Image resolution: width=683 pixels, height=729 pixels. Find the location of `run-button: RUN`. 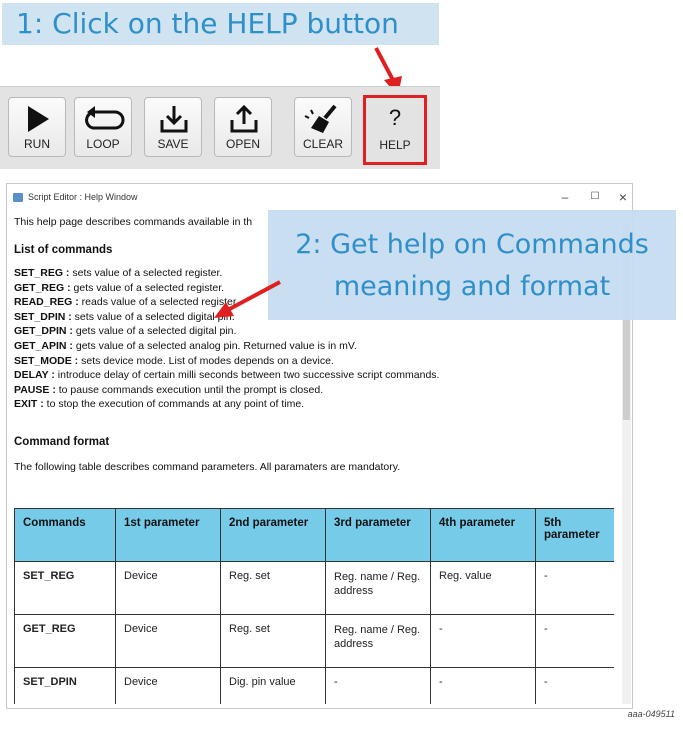

run-button: RUN is located at coordinates (37, 127).